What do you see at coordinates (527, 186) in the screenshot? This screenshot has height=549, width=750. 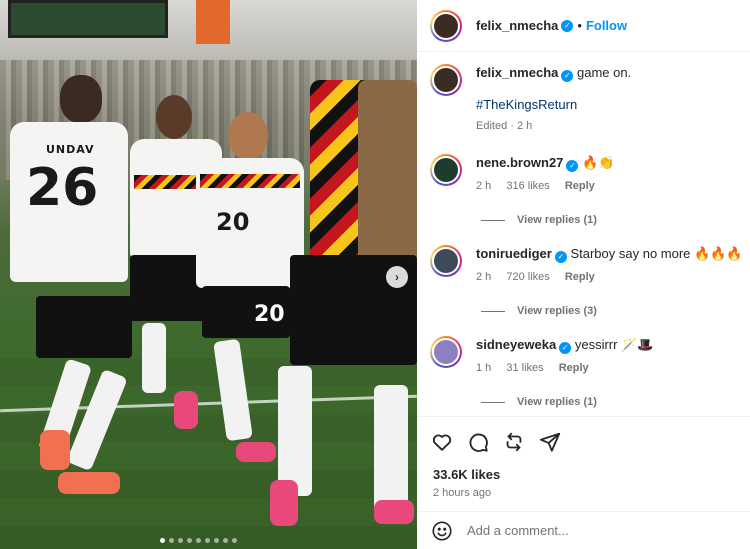 I see `comment-likes: 316 likes` at bounding box center [527, 186].